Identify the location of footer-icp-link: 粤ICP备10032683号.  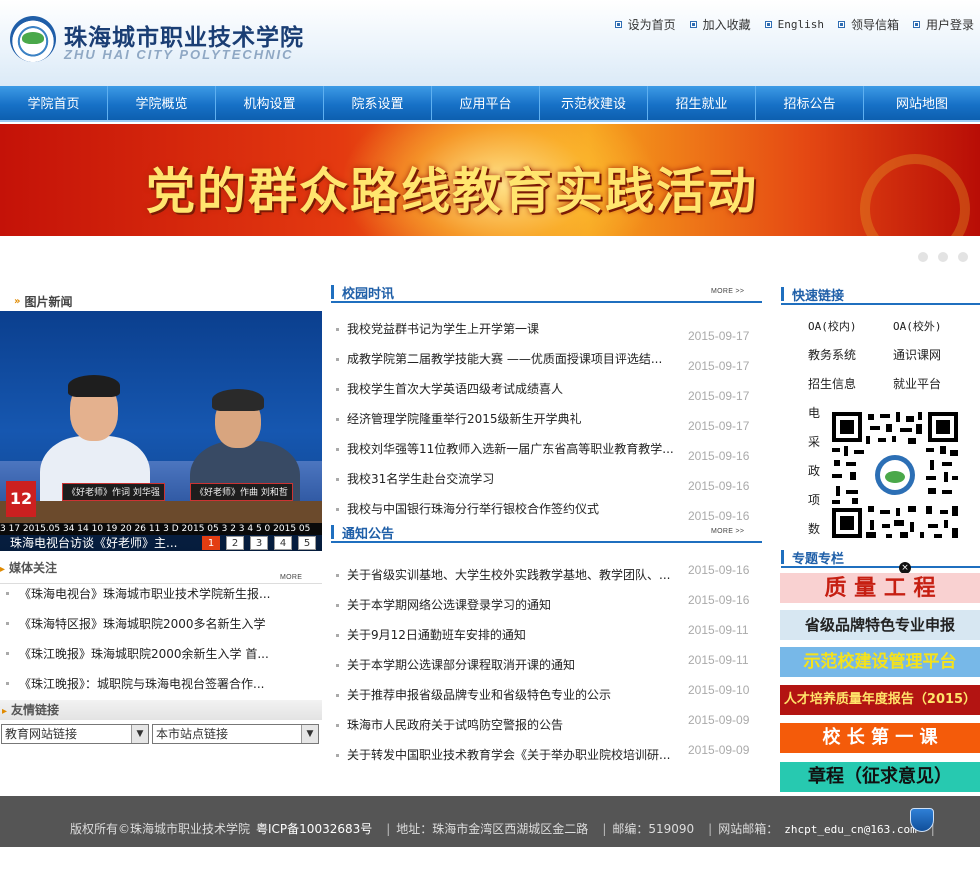
(314, 829).